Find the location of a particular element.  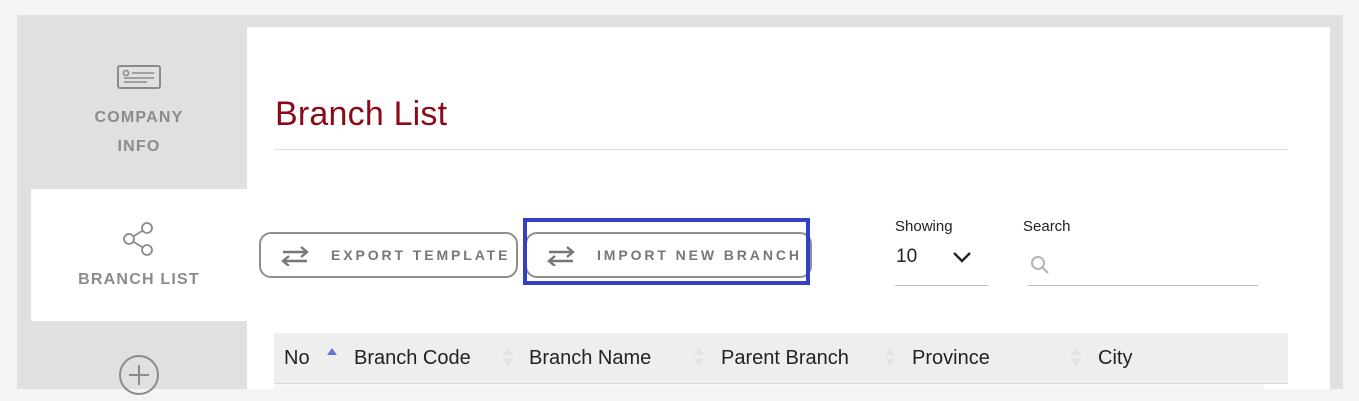

column-label: No is located at coordinates (297, 358).